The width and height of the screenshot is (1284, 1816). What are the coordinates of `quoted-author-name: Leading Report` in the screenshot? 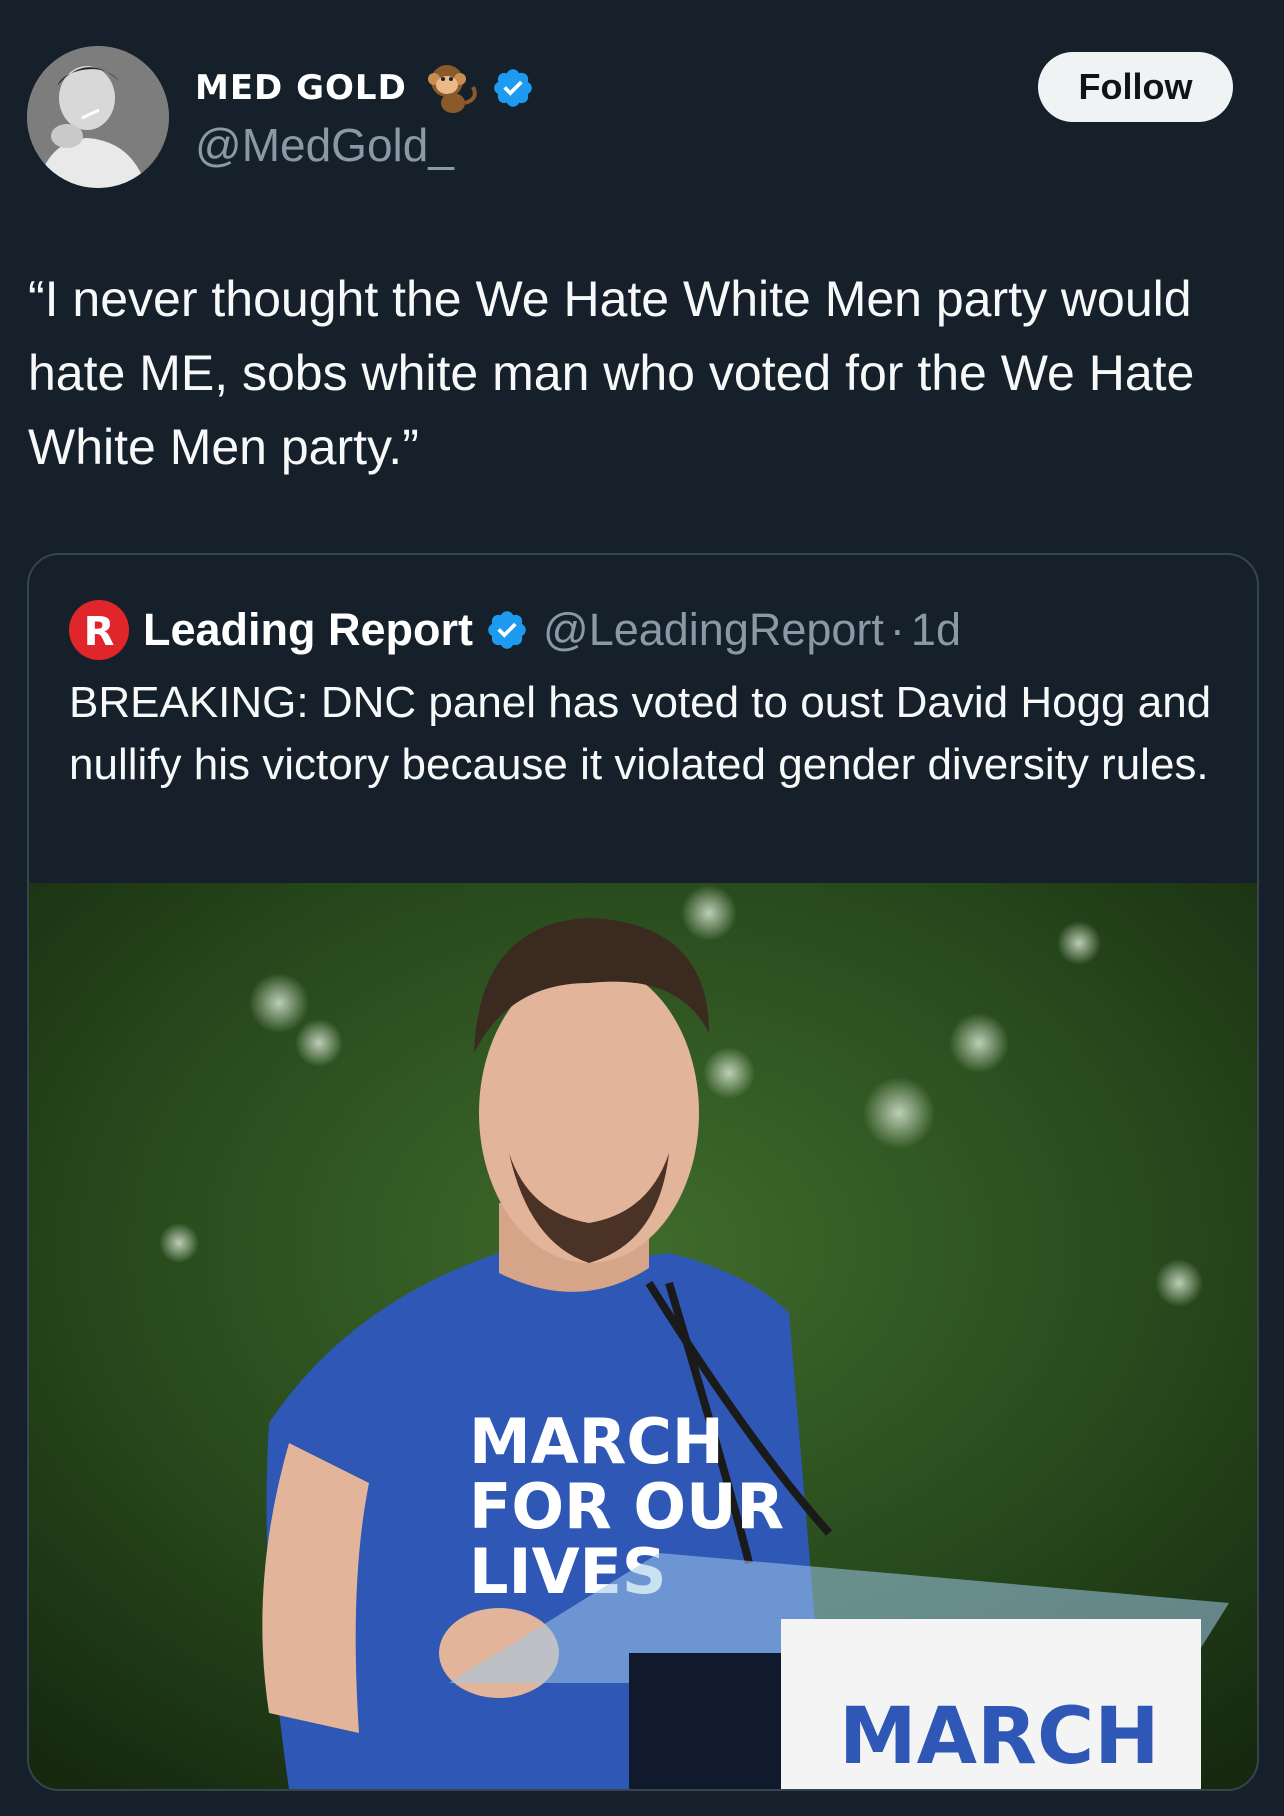 It's located at (308, 630).